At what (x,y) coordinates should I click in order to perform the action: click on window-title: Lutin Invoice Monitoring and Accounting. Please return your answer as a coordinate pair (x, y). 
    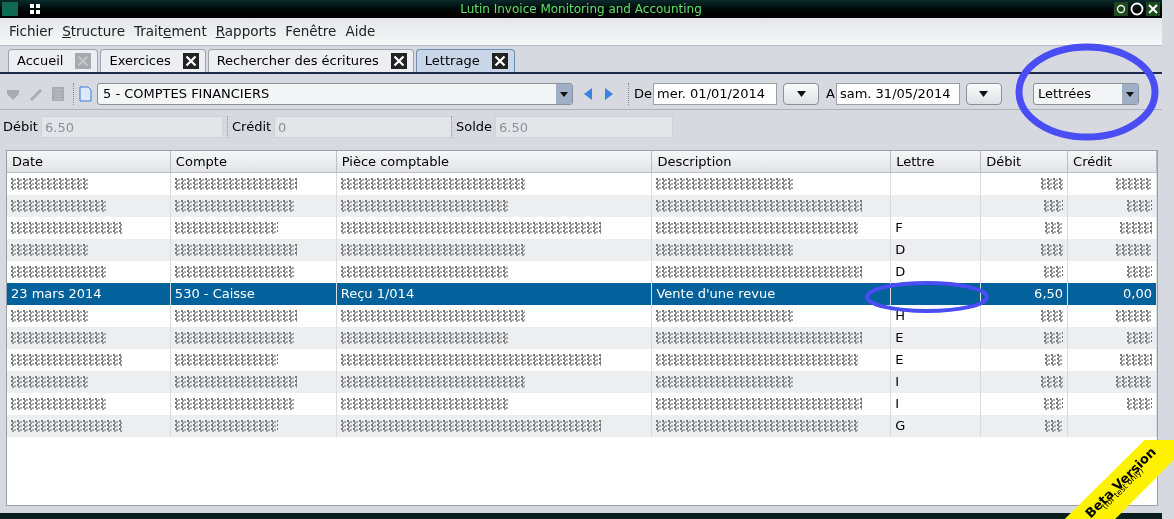
    Looking at the image, I should click on (581, 9).